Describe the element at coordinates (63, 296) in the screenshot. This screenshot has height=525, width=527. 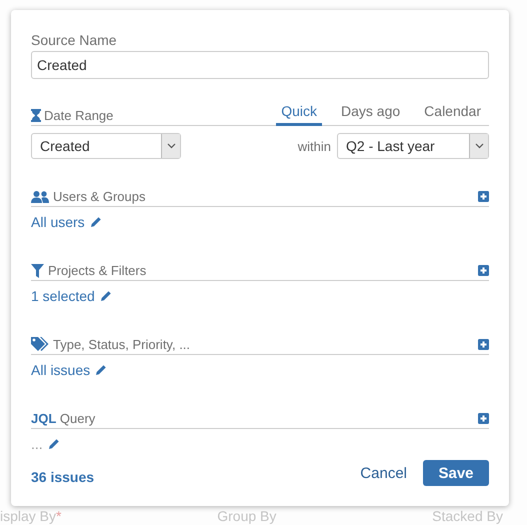
I see `filter-link: 1 selected` at that location.